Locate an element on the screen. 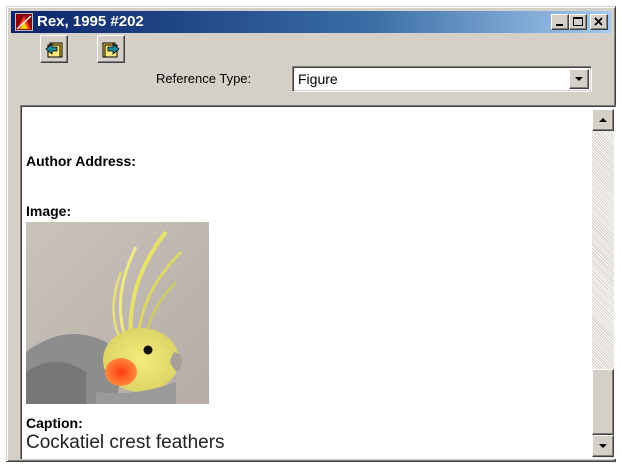  next-reference-button is located at coordinates (111, 49).